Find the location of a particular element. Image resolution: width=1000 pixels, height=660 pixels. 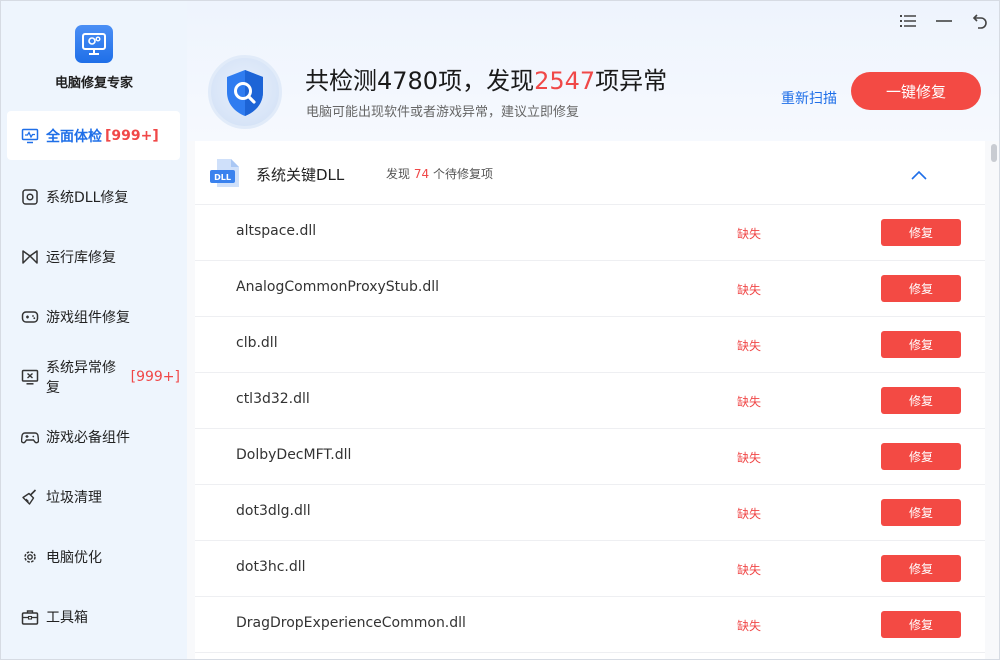

gamepad-icon is located at coordinates (30, 317).